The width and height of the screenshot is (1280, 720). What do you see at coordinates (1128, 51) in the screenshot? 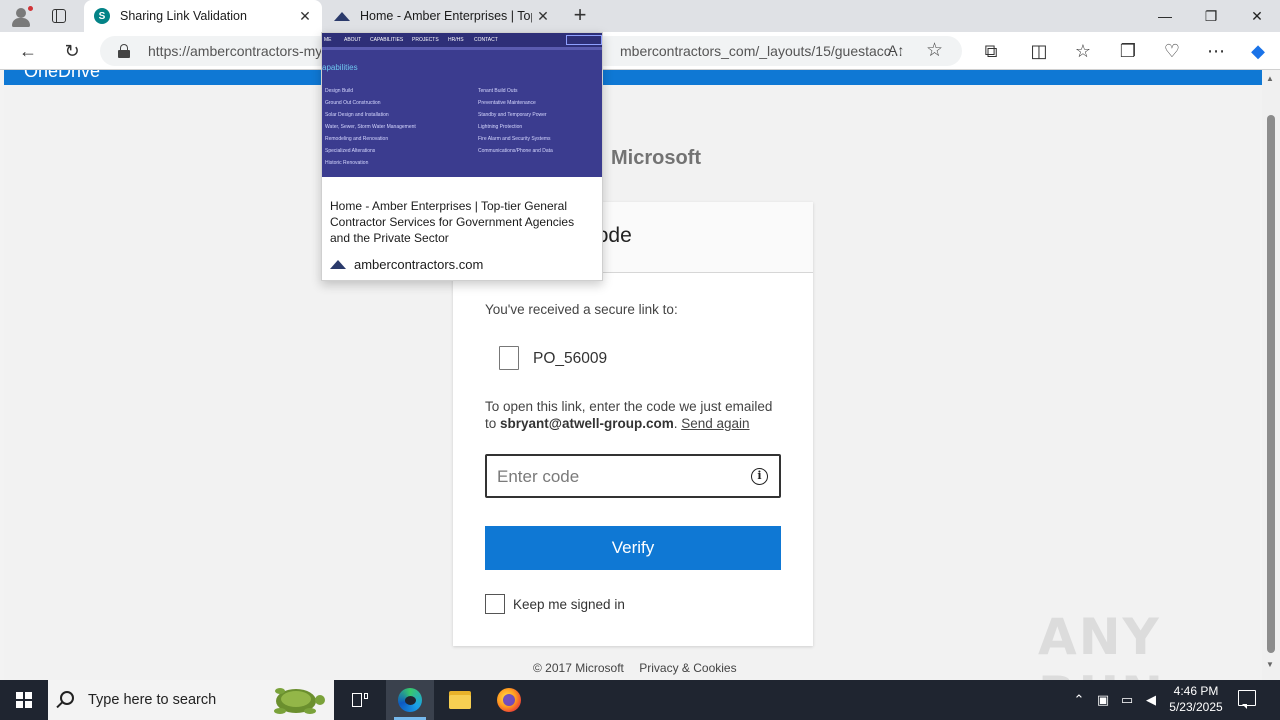
I see `collections-icon: ❐` at bounding box center [1128, 51].